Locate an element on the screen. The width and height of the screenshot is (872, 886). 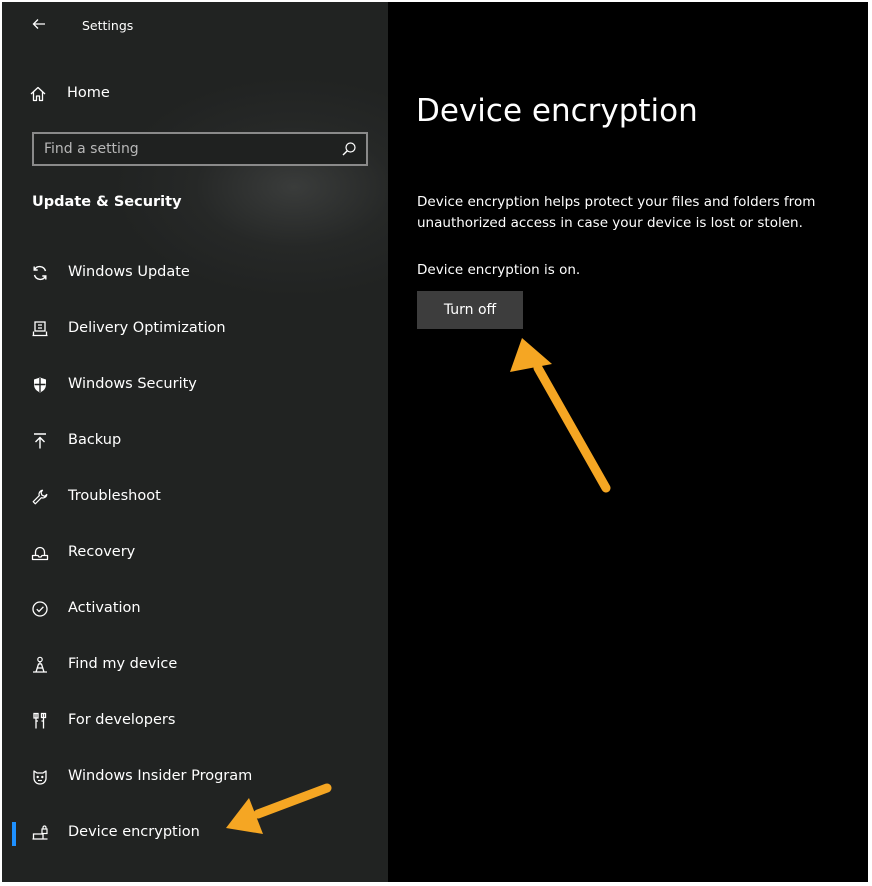
sidebar-item-home: Home is located at coordinates (198, 95).